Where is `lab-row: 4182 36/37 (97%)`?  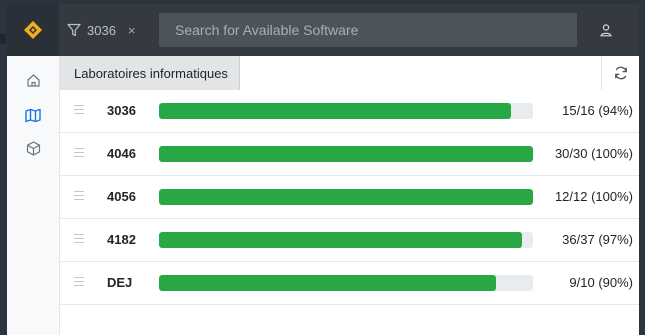 lab-row: 4182 36/37 (97%) is located at coordinates (349, 240).